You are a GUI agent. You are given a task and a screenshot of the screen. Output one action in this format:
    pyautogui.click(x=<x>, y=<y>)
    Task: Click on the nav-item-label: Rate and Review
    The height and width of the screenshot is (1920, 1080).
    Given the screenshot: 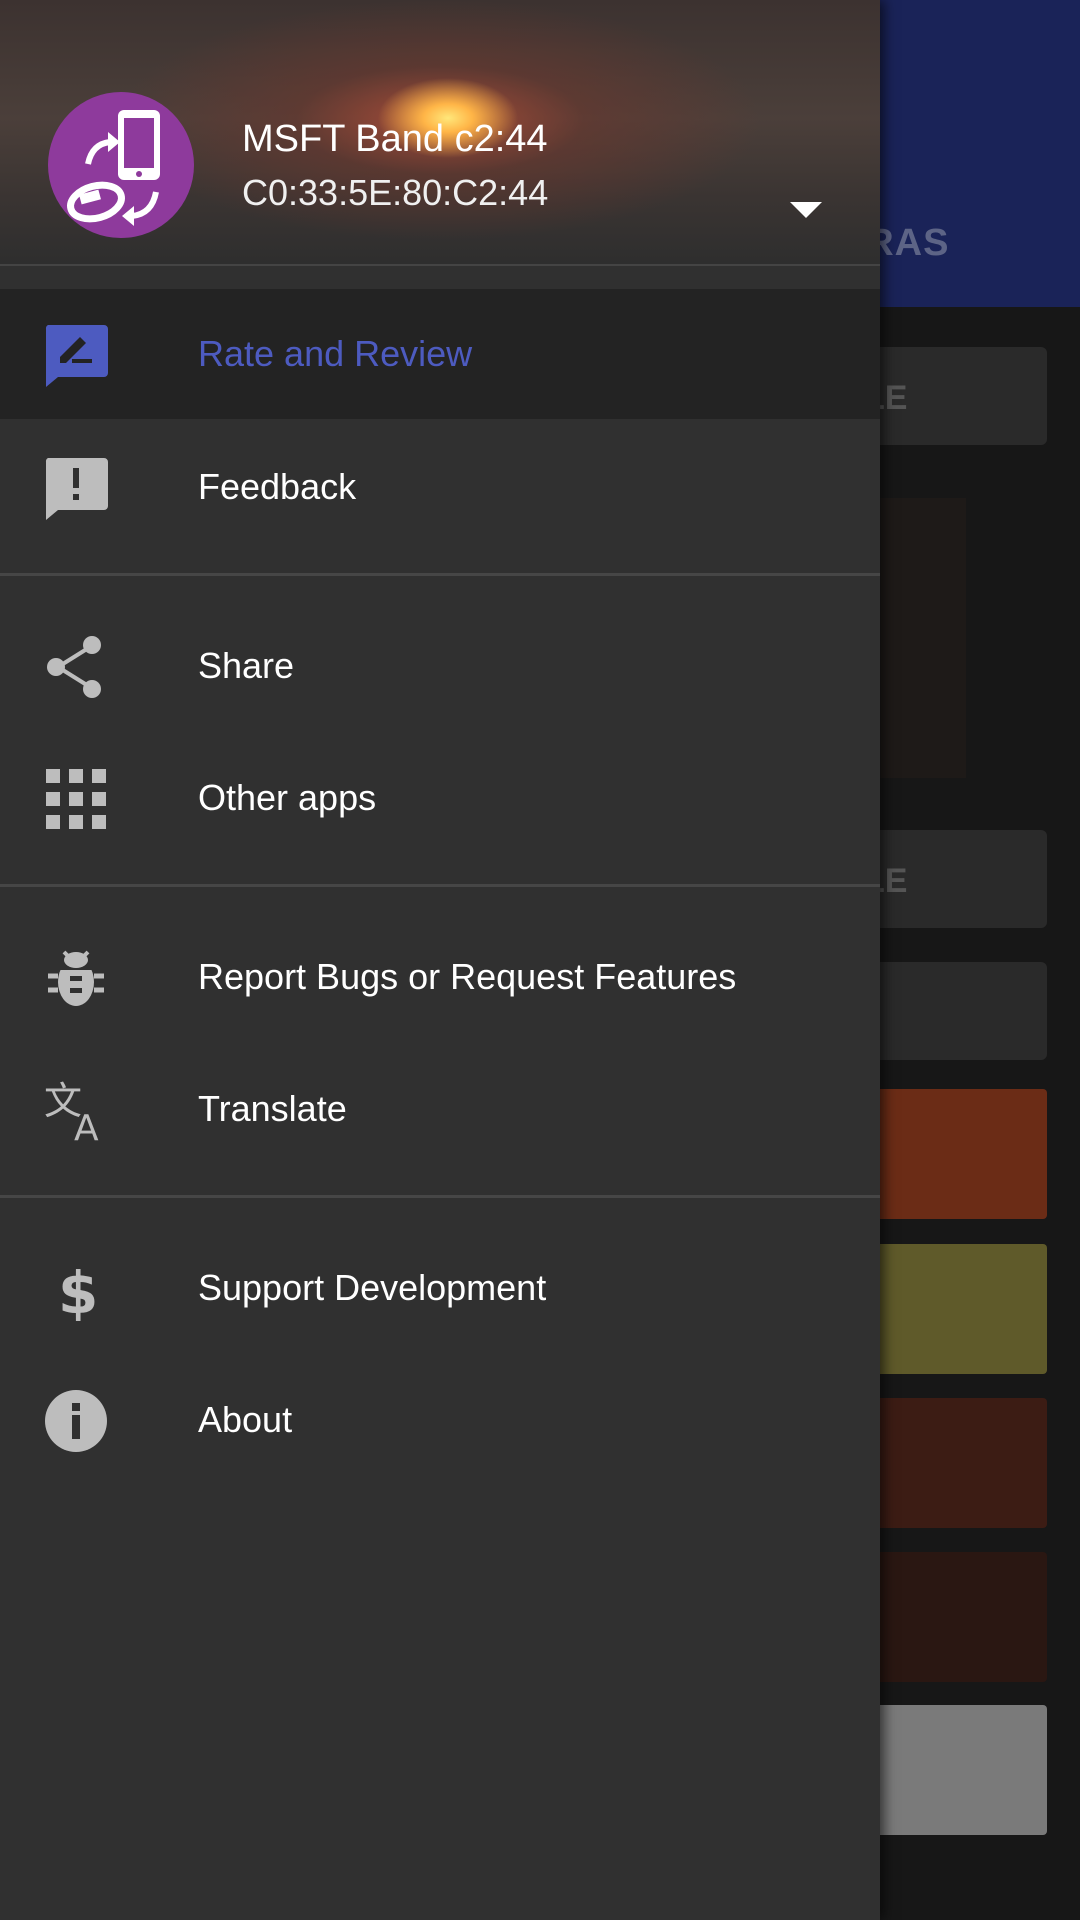 What is the action you would take?
    pyautogui.click(x=335, y=353)
    